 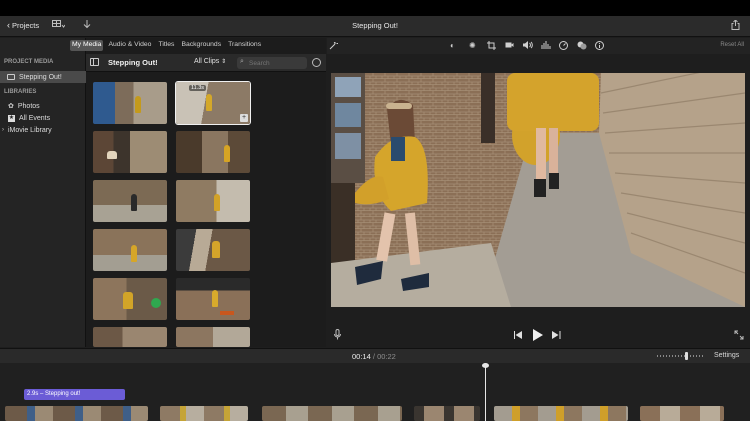 I want to click on library-title: Stepping Out!, so click(x=133, y=62).